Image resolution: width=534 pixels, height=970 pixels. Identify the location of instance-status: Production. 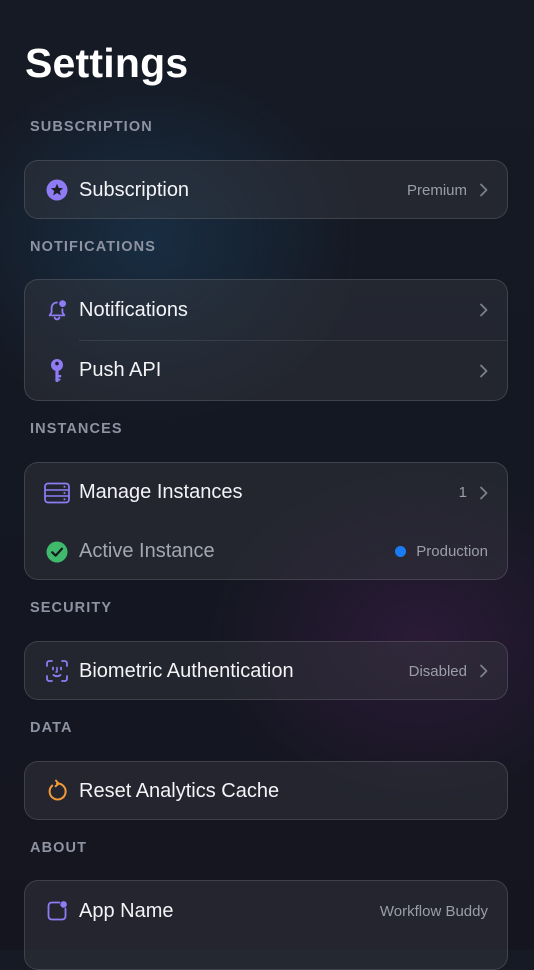
(441, 551).